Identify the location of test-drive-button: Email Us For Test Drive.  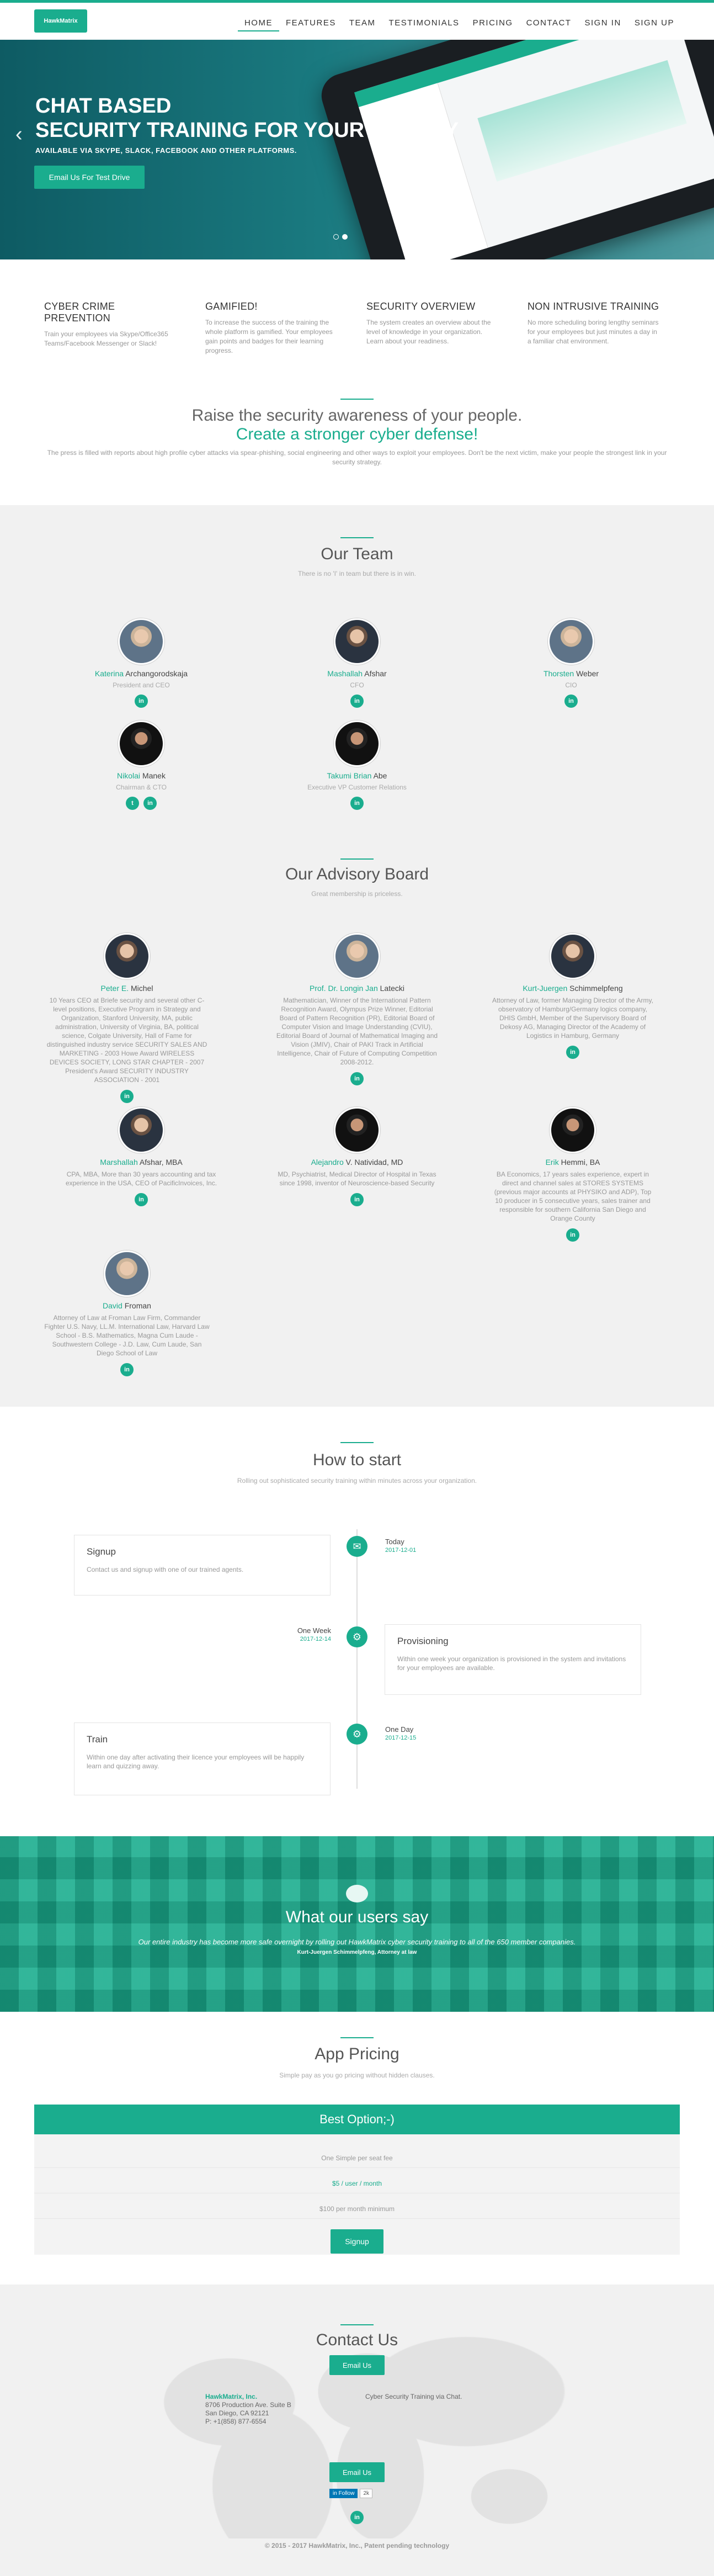
(89, 177).